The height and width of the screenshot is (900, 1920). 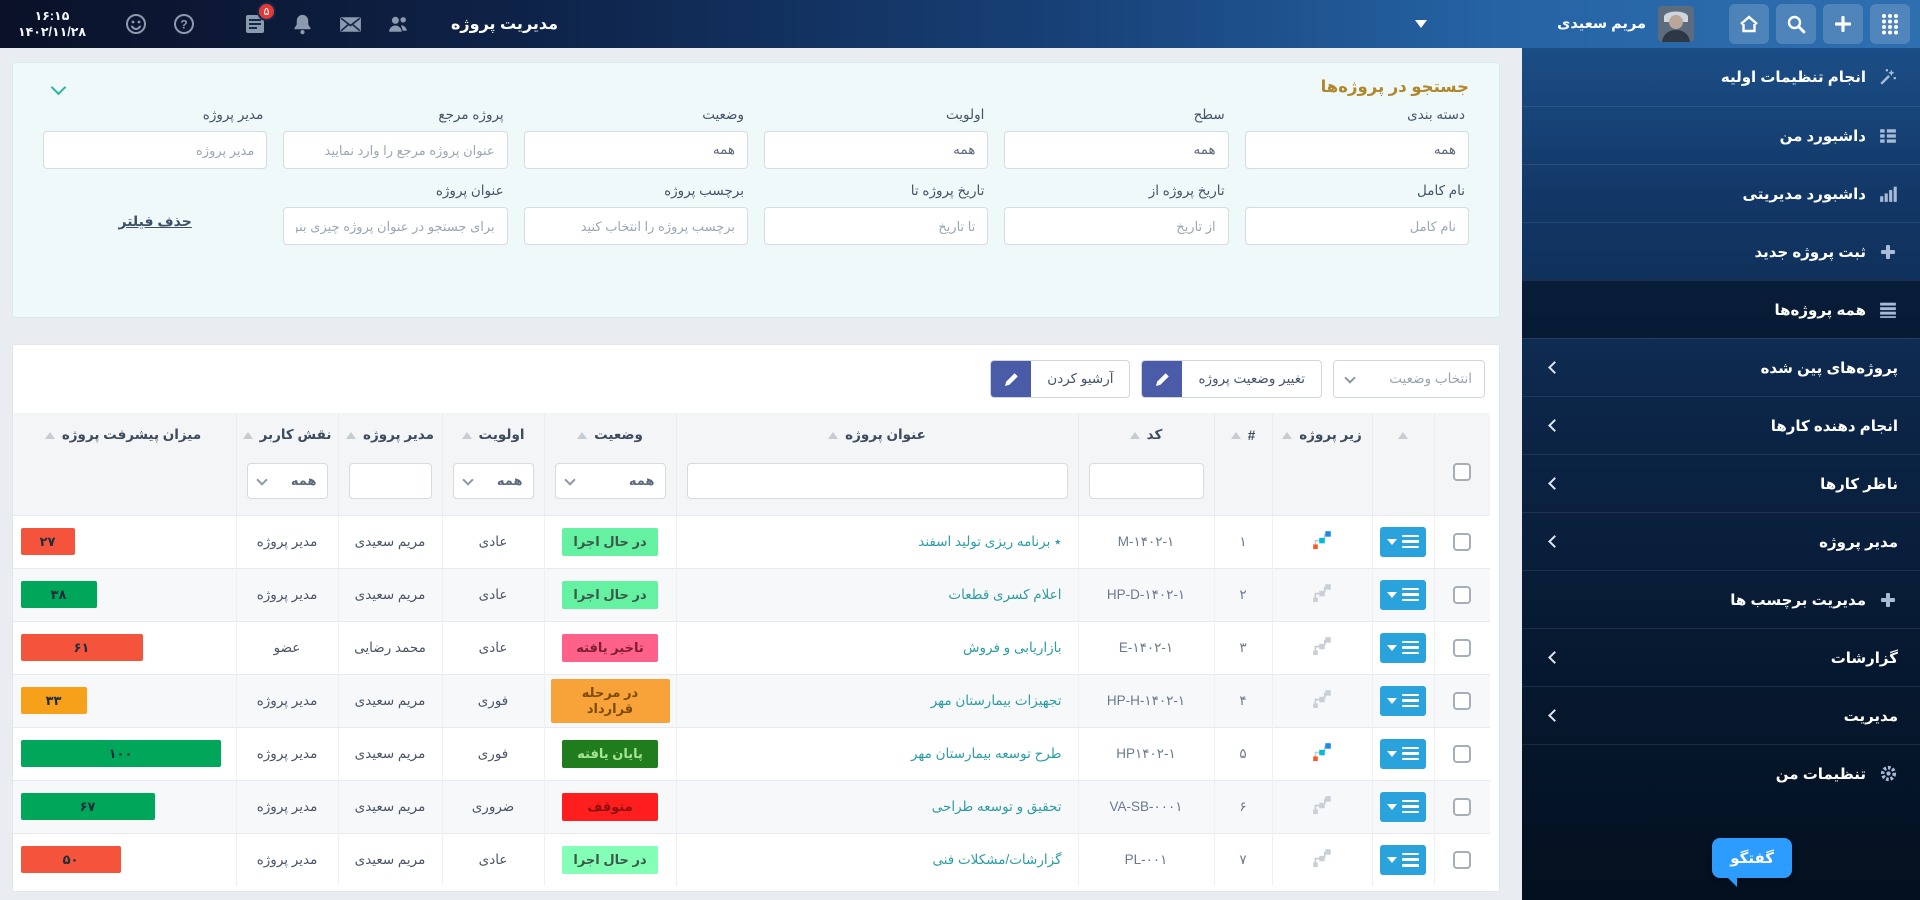 I want to click on mail-icon, so click(x=351, y=24).